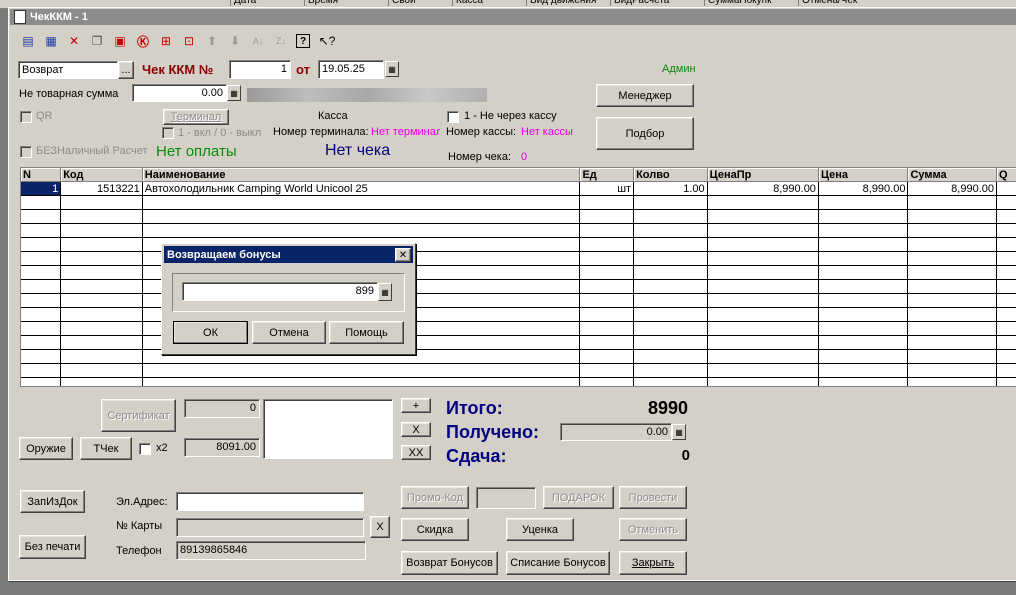  I want to click on close-icon: ✕, so click(403, 255).